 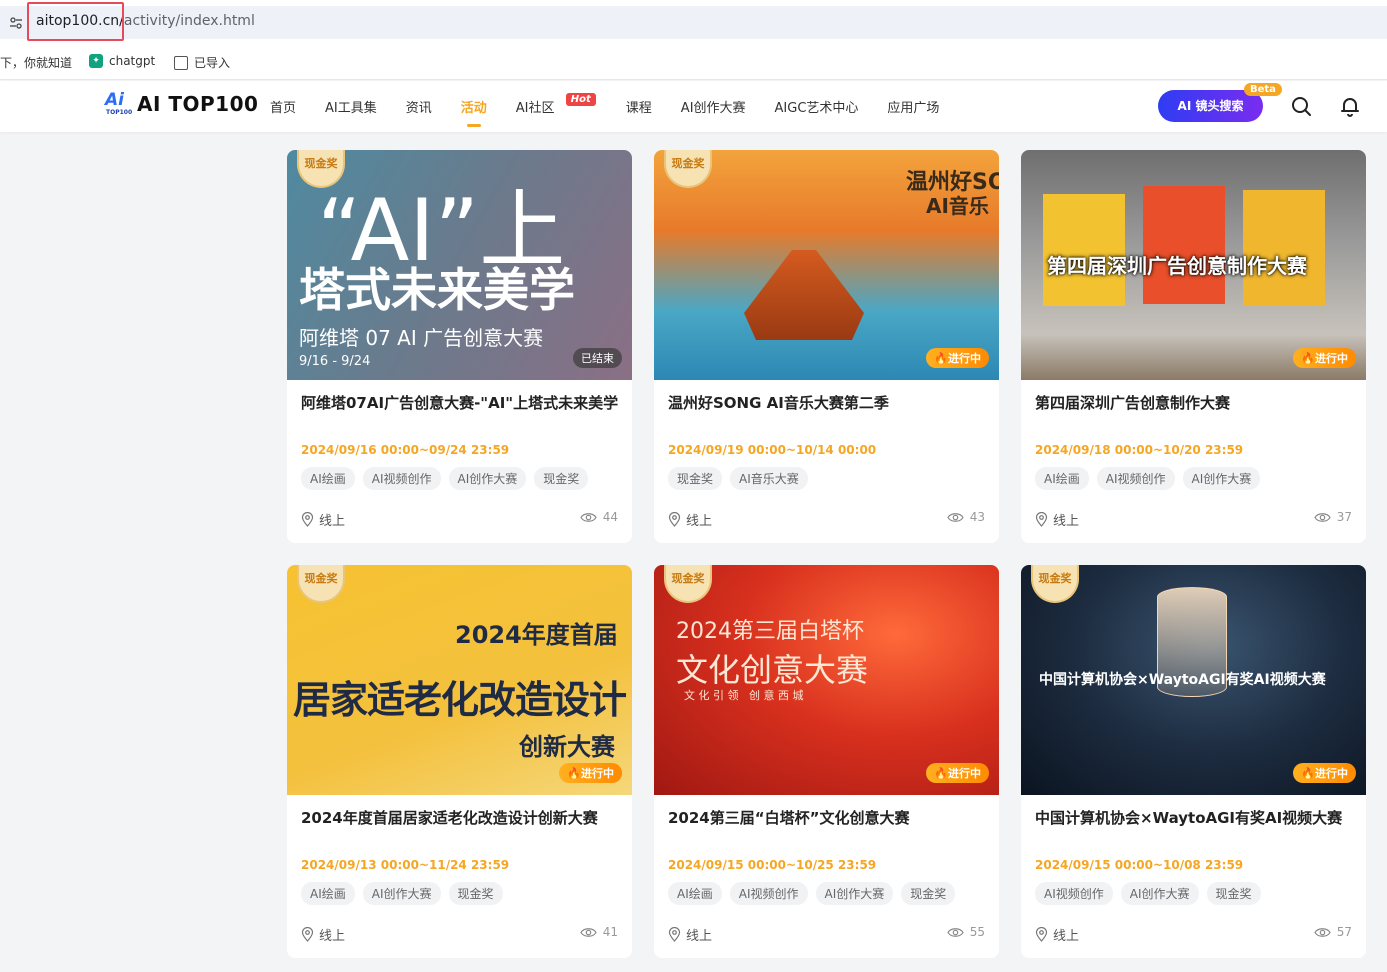 I want to click on views-text: 37, so click(x=1344, y=517).